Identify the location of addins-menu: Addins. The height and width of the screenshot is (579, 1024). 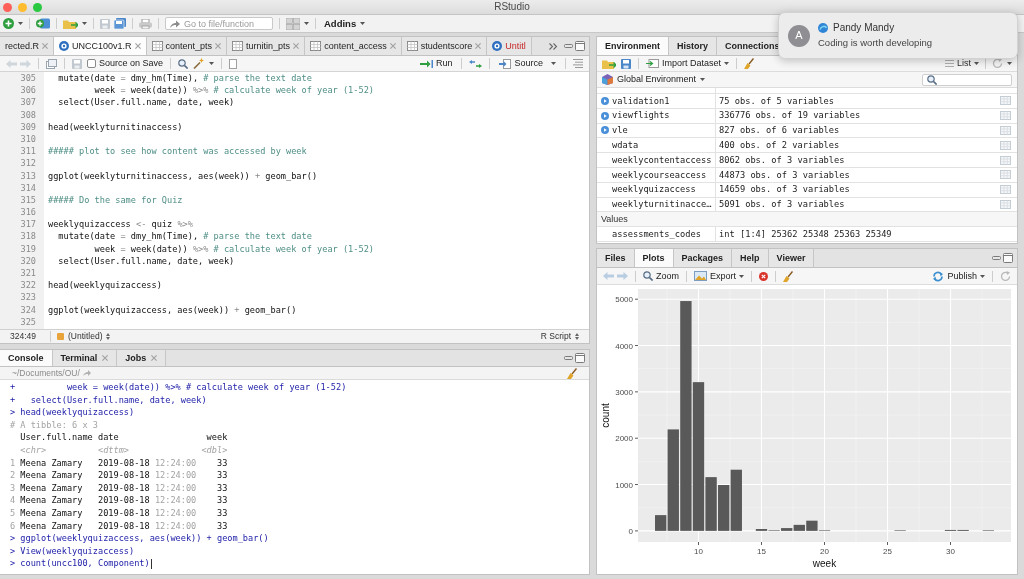
(345, 23).